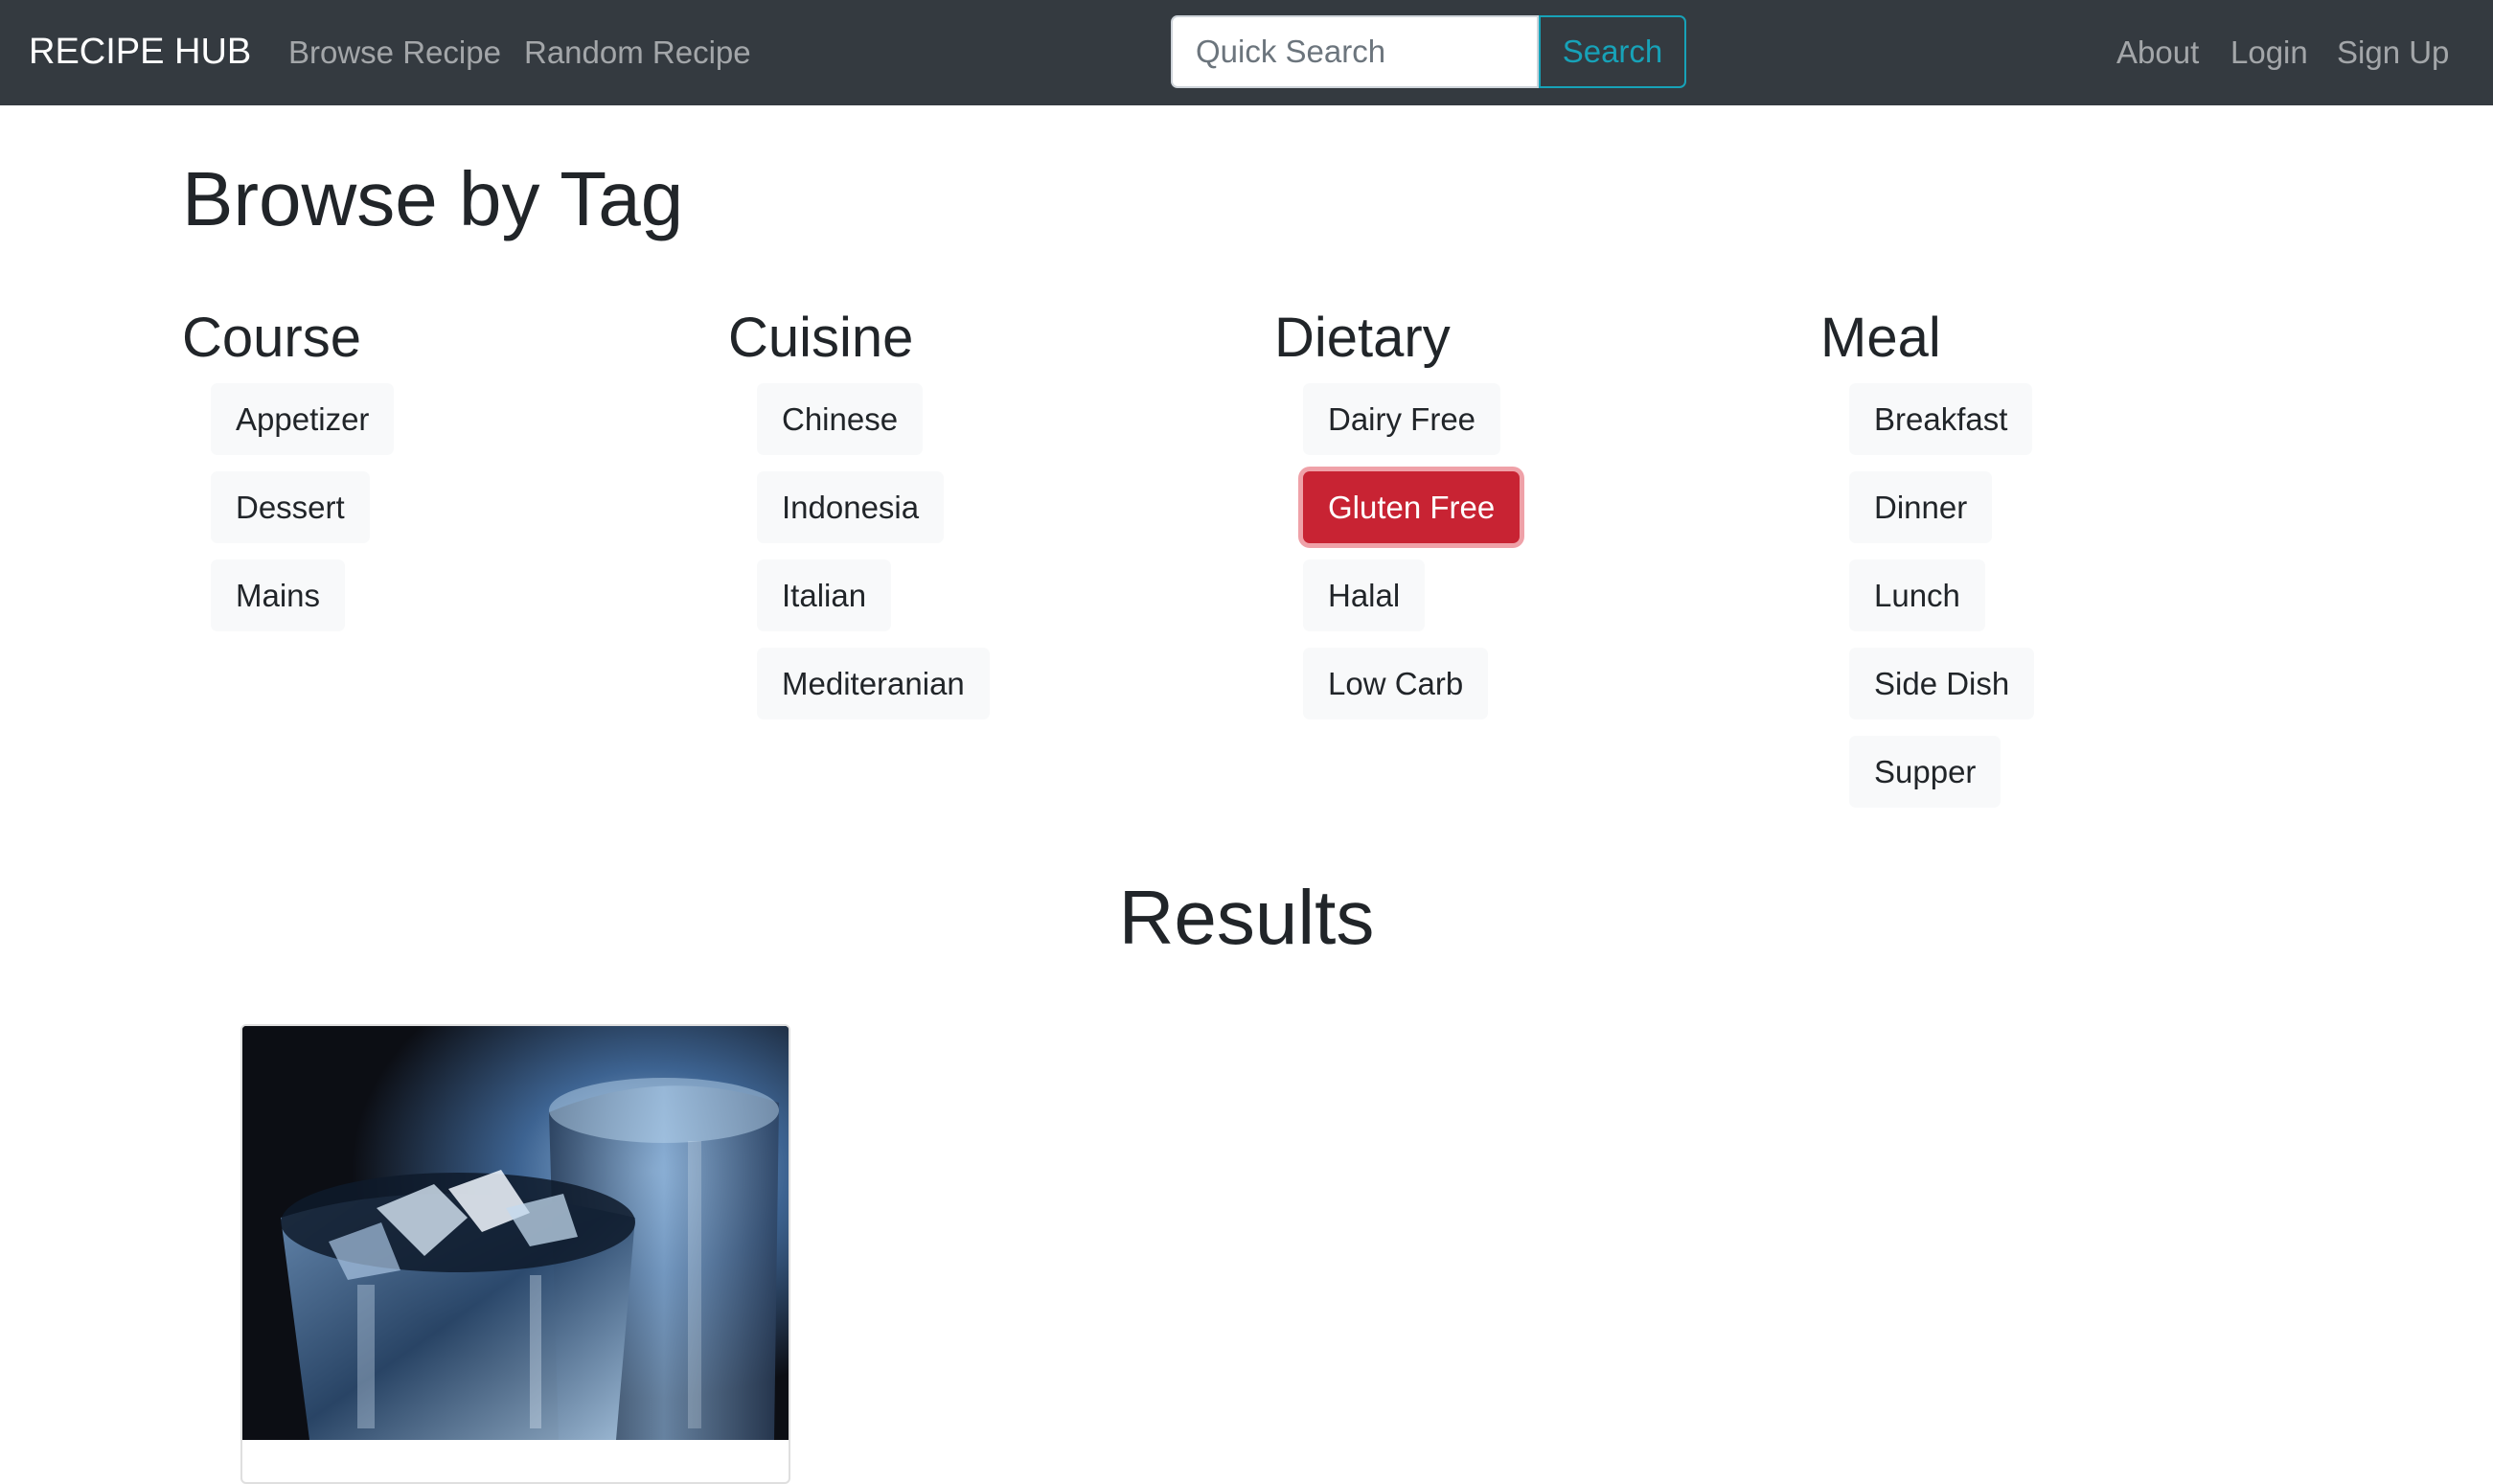 The image size is (2493, 1484). What do you see at coordinates (394, 53) in the screenshot?
I see `nav-browse-recipe: Browse Recipe` at bounding box center [394, 53].